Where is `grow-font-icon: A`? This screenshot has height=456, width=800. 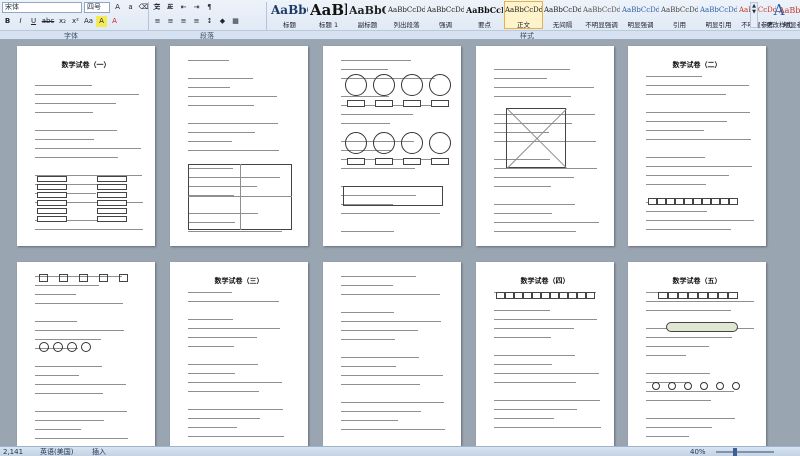
grow-font-icon: A is located at coordinates (117, 7).